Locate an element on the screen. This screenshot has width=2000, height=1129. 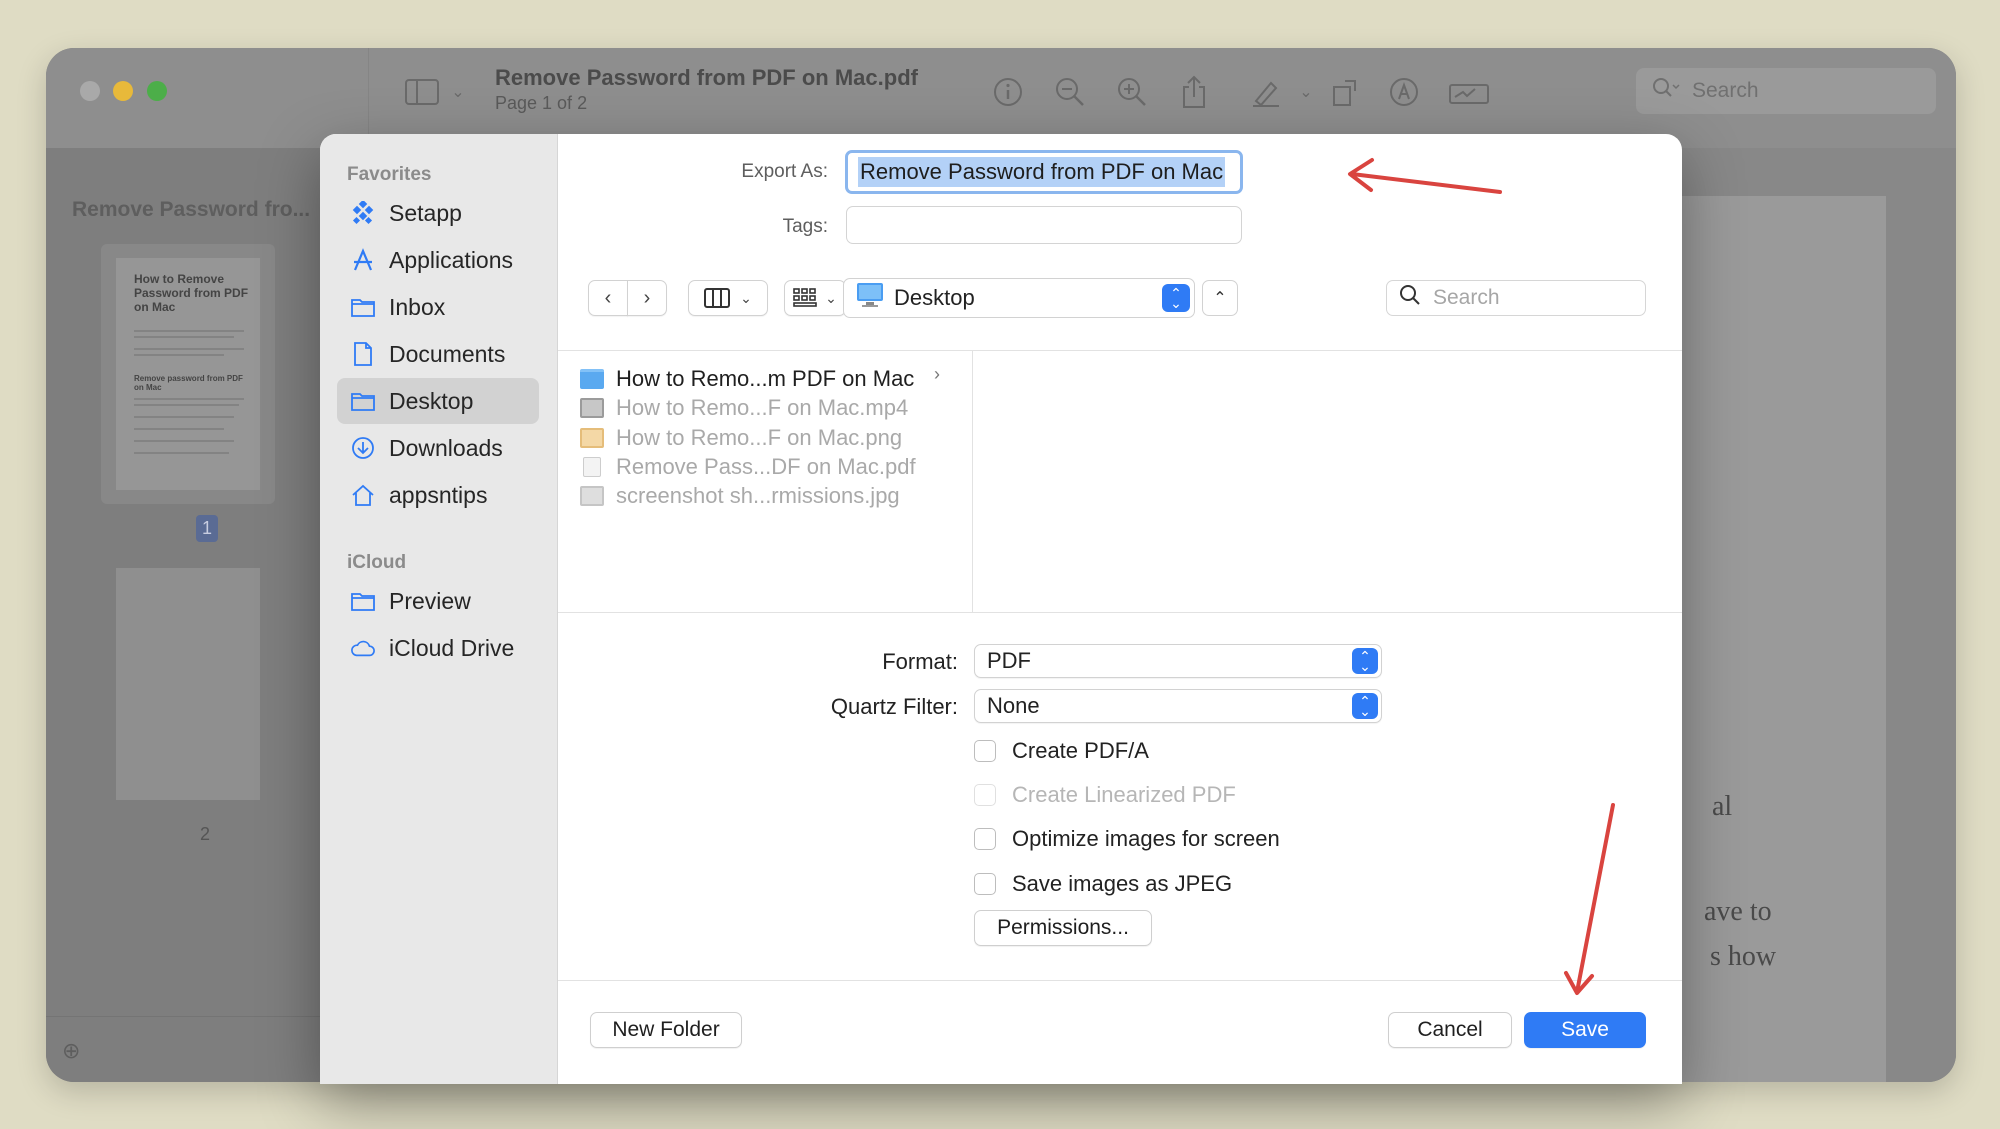
pdf-file-icon is located at coordinates (592, 467).